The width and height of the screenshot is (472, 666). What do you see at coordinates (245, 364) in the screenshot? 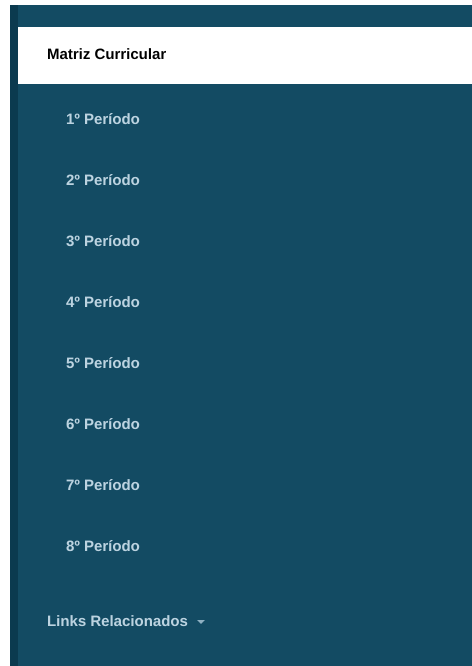
I see `nav-link: 5º Período` at bounding box center [245, 364].